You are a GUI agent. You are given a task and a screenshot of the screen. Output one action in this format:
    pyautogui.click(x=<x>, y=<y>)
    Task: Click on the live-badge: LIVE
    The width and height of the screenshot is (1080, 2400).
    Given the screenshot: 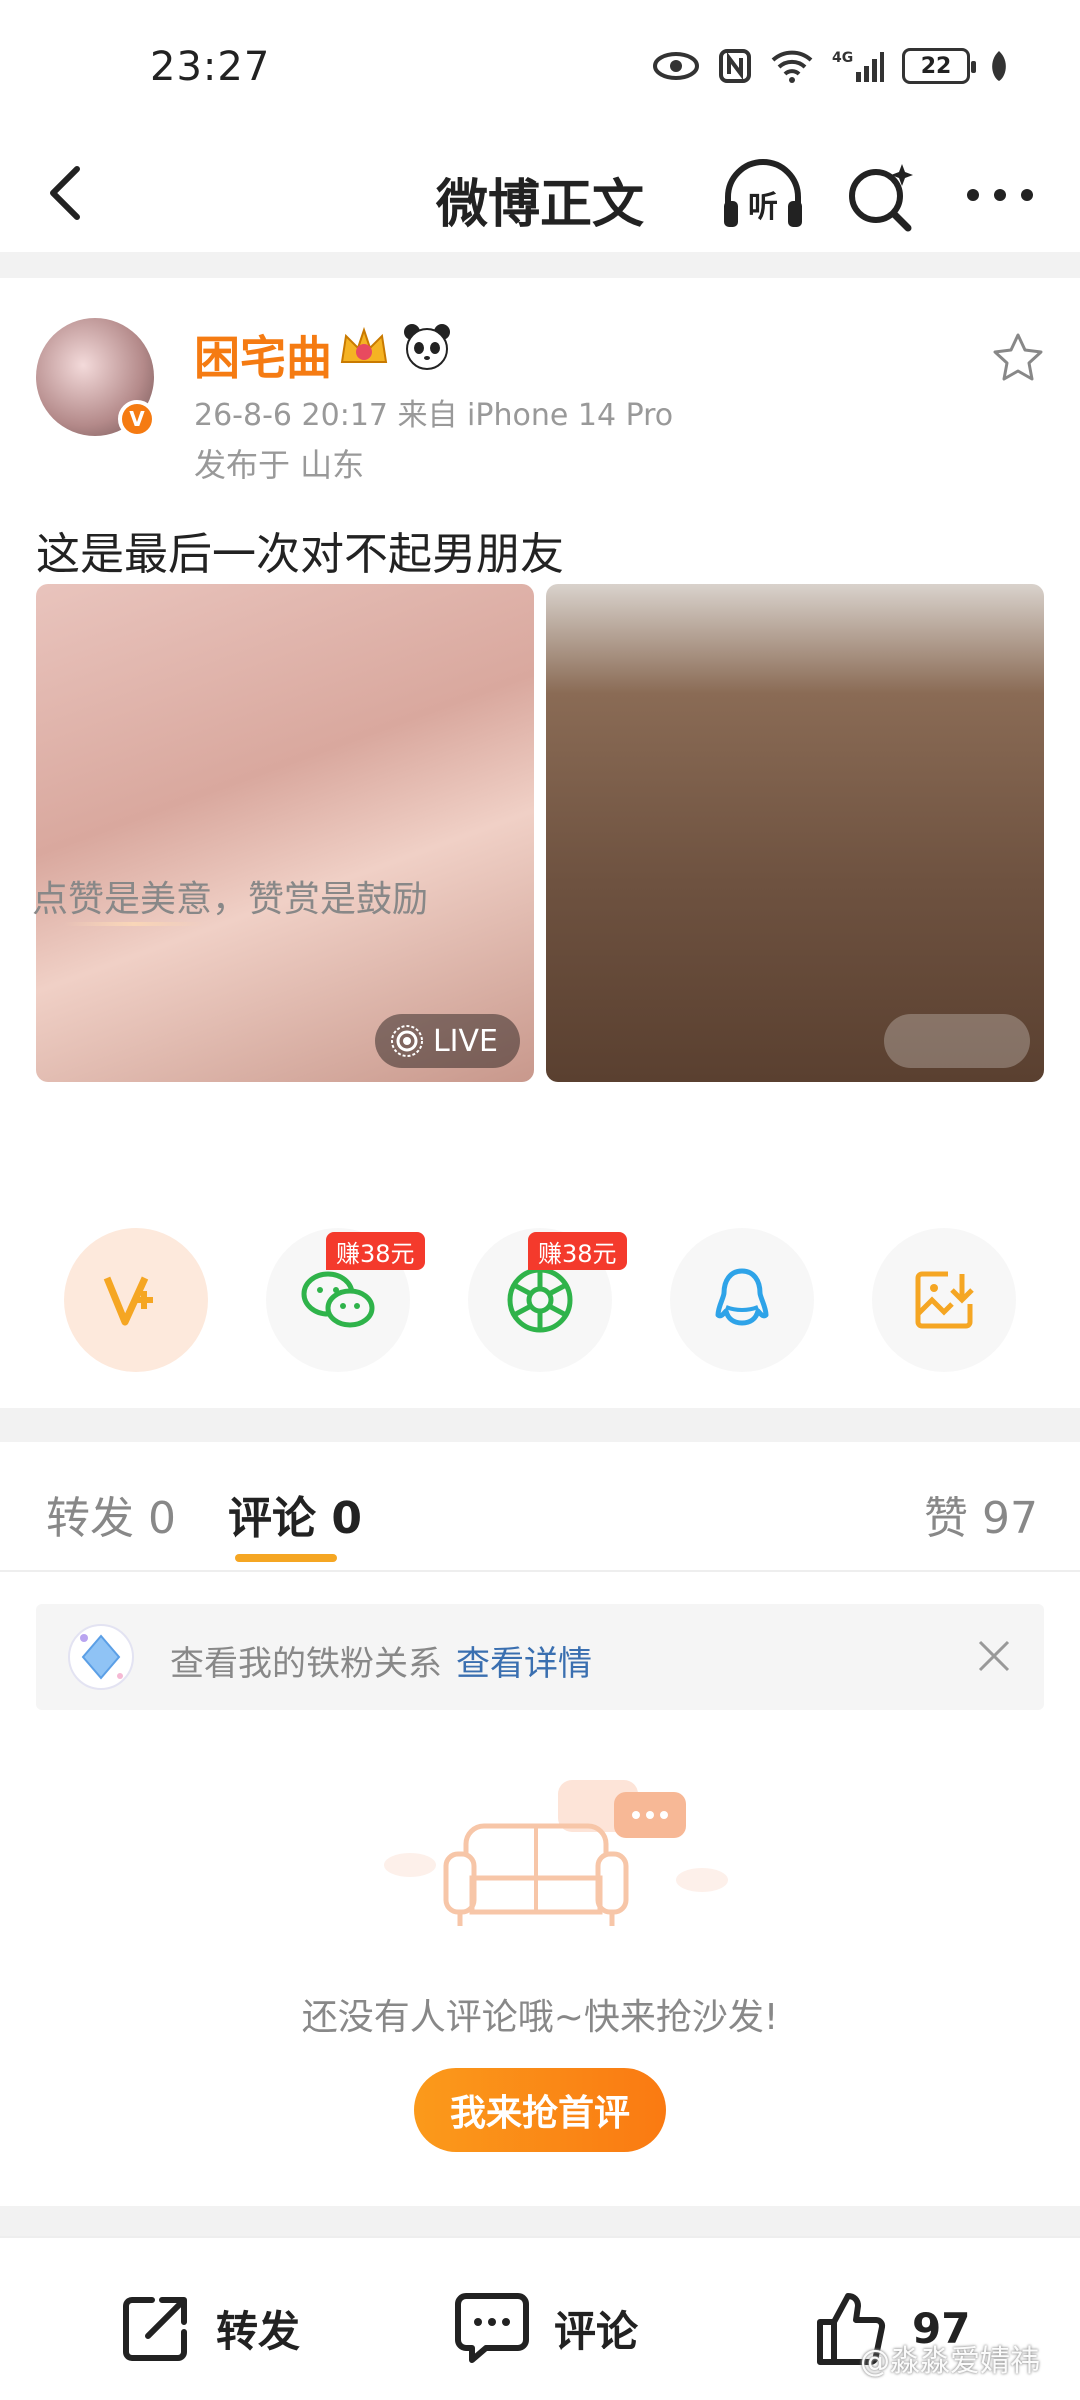 What is the action you would take?
    pyautogui.click(x=447, y=1041)
    